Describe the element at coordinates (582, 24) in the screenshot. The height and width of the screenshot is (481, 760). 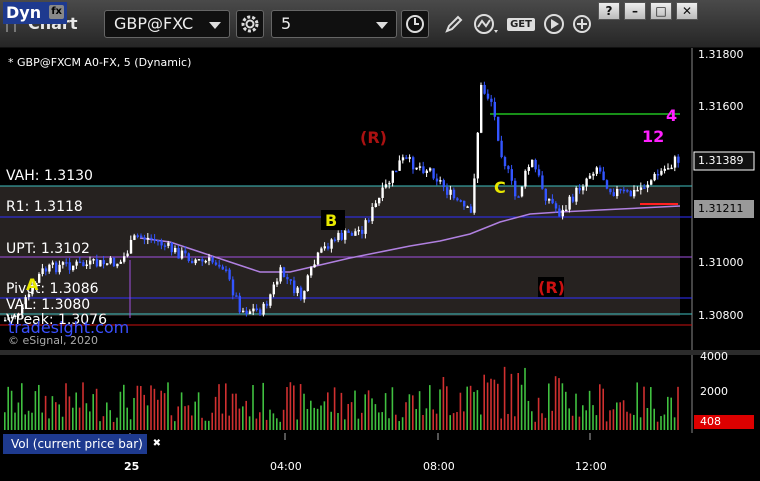
I see `link-button` at that location.